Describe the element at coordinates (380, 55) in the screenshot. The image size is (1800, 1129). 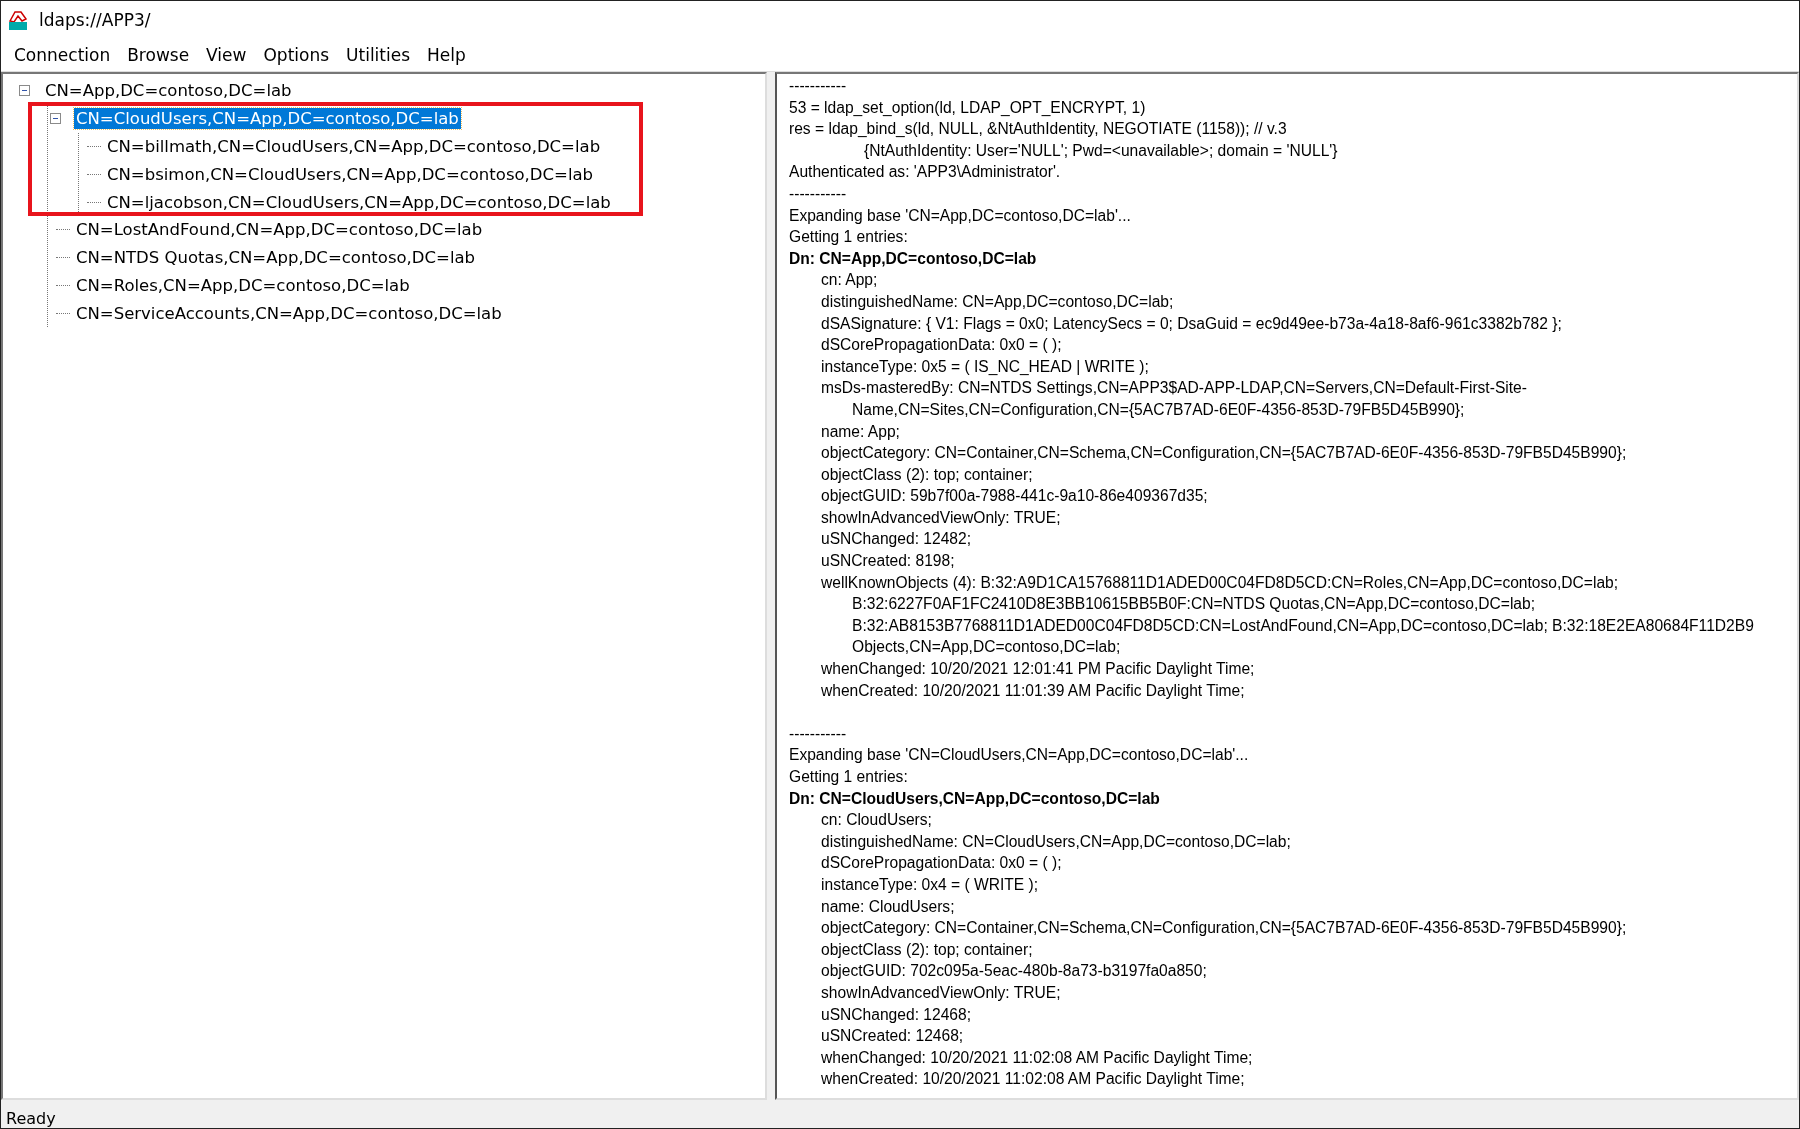
I see `menu-item: Utilities` at that location.